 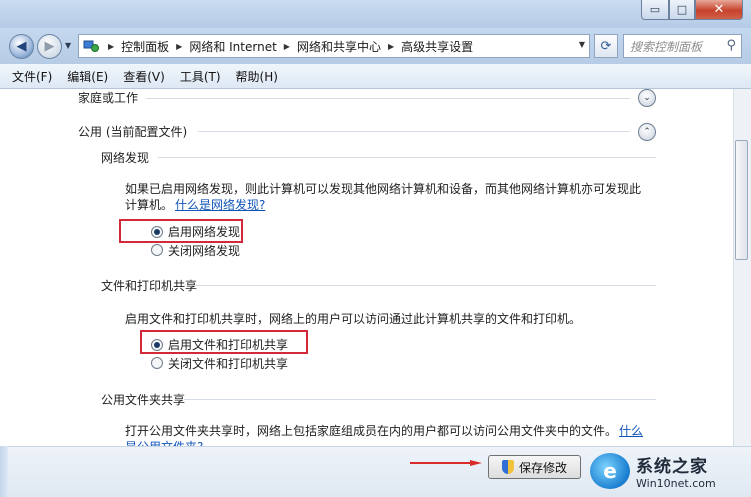 What do you see at coordinates (446, 463) in the screenshot?
I see `red-arrow-icon` at bounding box center [446, 463].